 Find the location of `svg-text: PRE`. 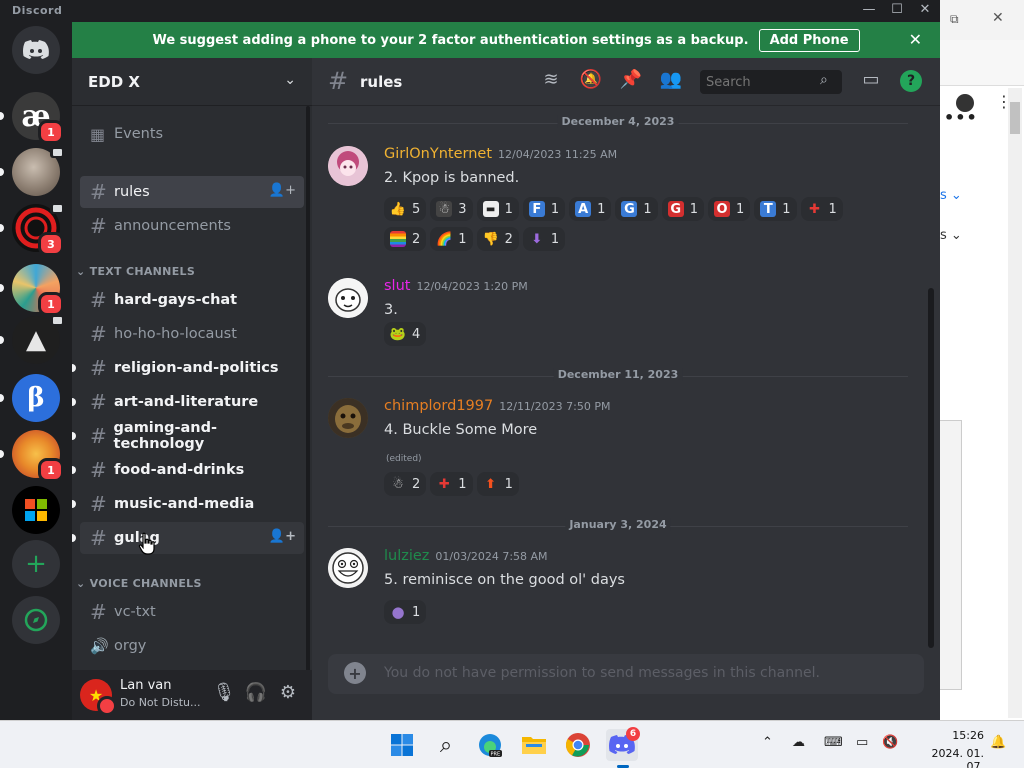

svg-text: PRE is located at coordinates (496, 755).